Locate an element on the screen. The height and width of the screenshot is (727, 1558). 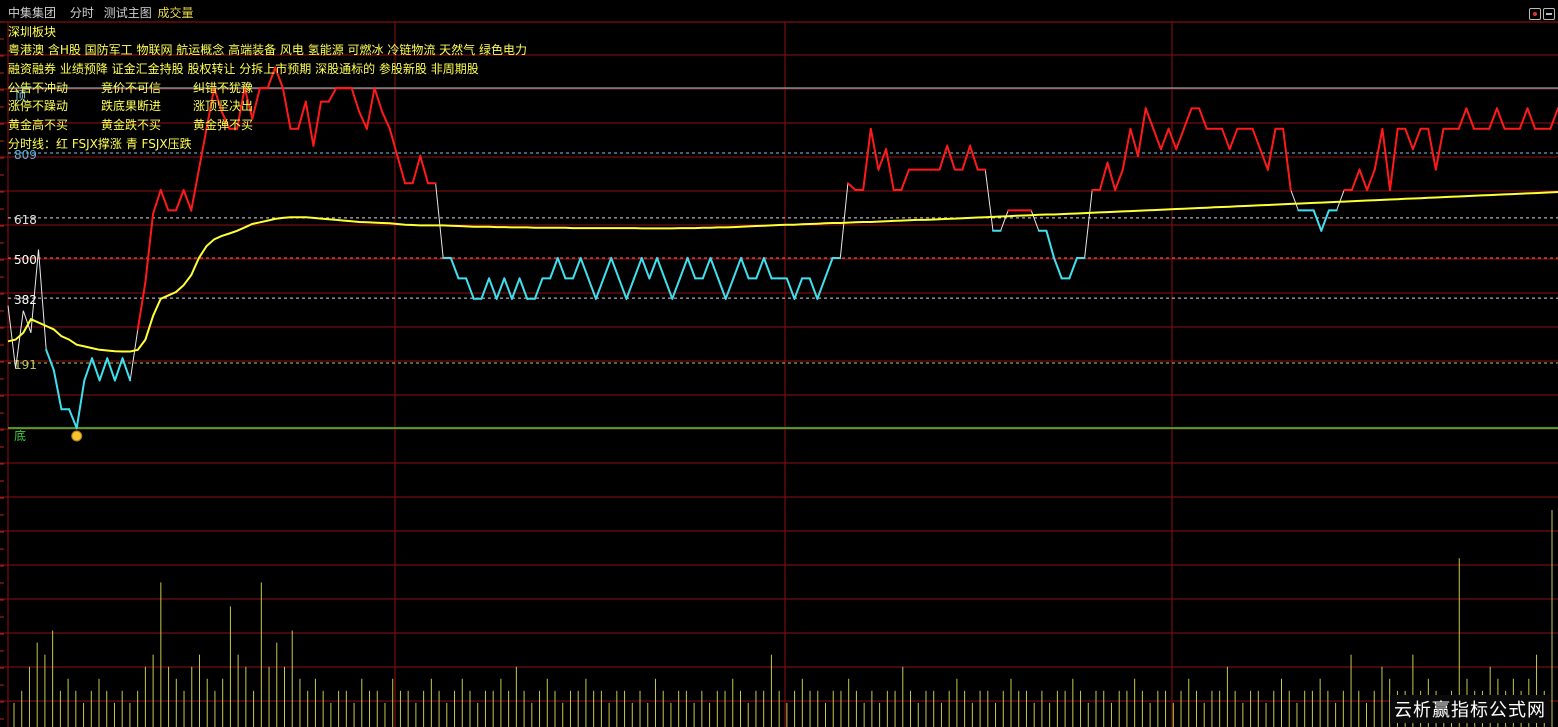
volume-label: 成交量 is located at coordinates (175, 13).